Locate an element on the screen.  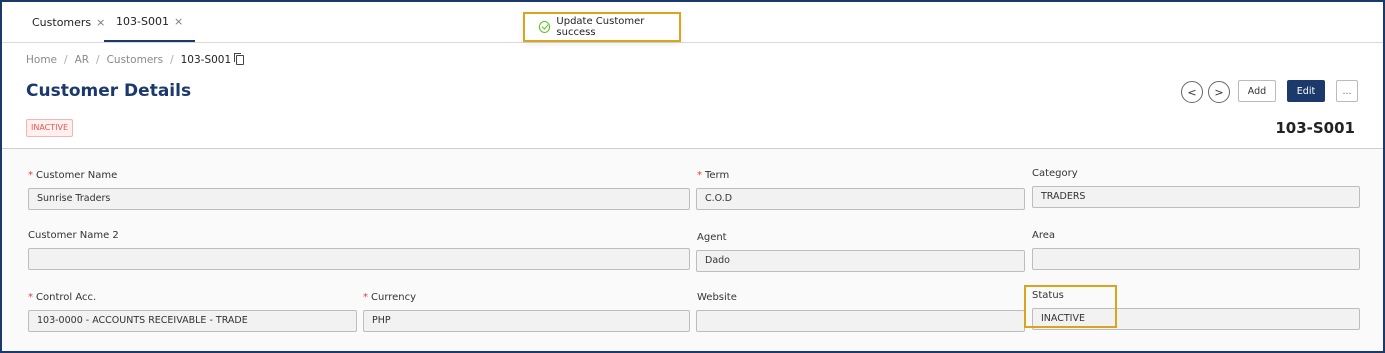
document-number: 103-S001 is located at coordinates (1315, 128).